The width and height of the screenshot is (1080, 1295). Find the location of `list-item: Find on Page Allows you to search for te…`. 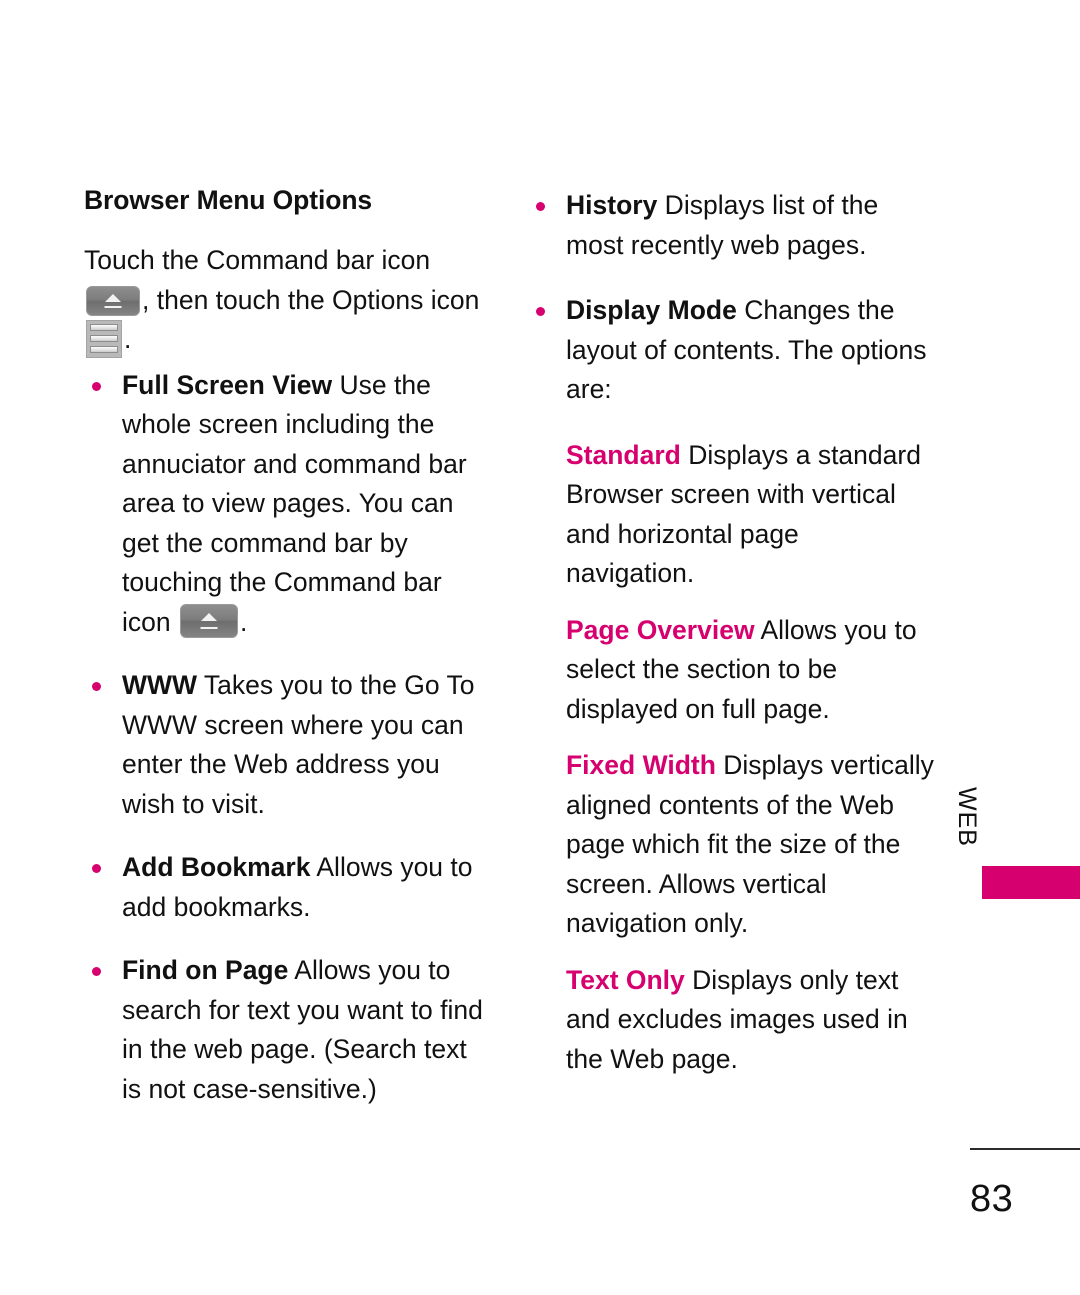

list-item: Find on Page Allows you to search for te… is located at coordinates (284, 1030).